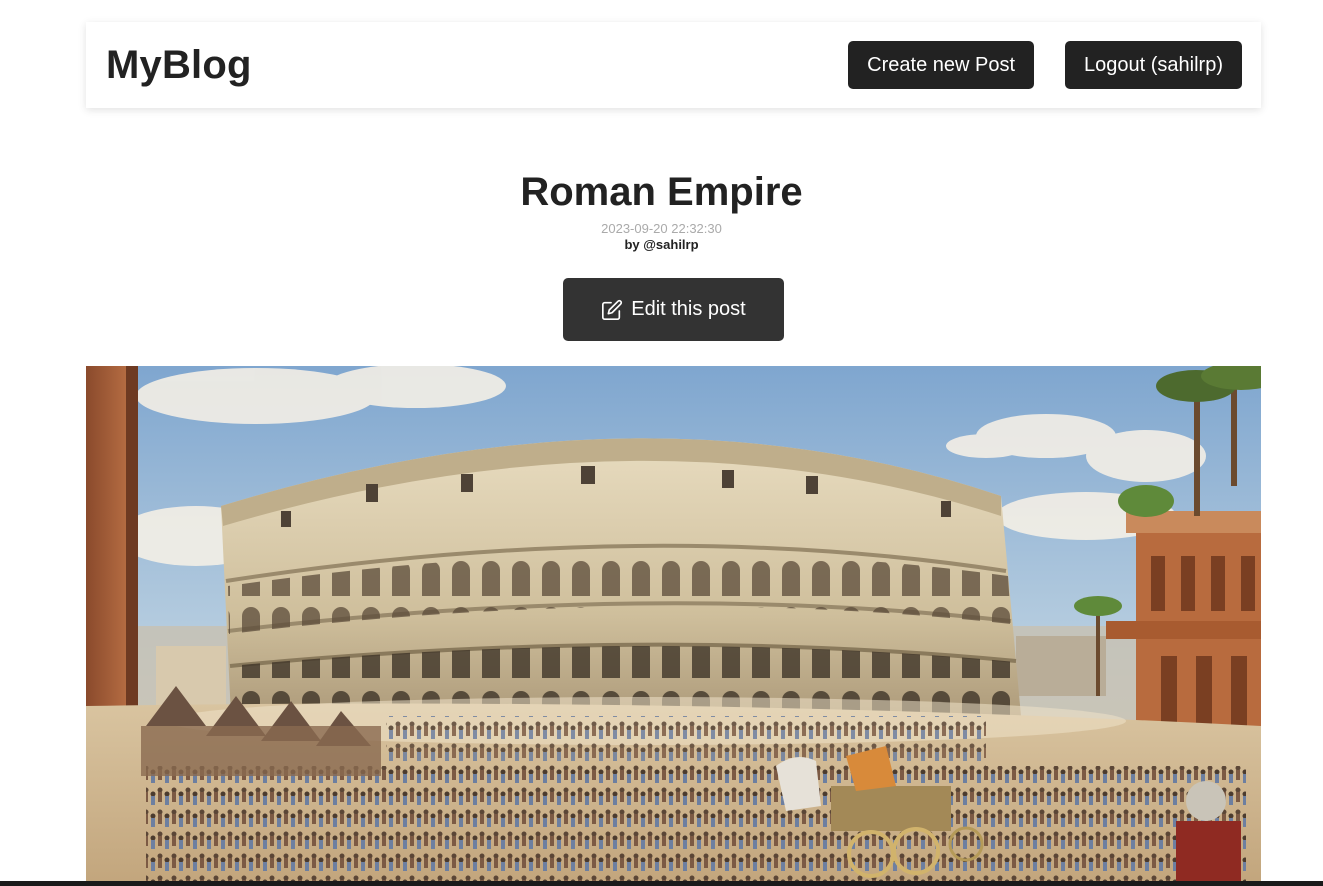  Describe the element at coordinates (673, 65) in the screenshot. I see `site-header: MyBlog Create new Post Logout (sahilrp)` at that location.